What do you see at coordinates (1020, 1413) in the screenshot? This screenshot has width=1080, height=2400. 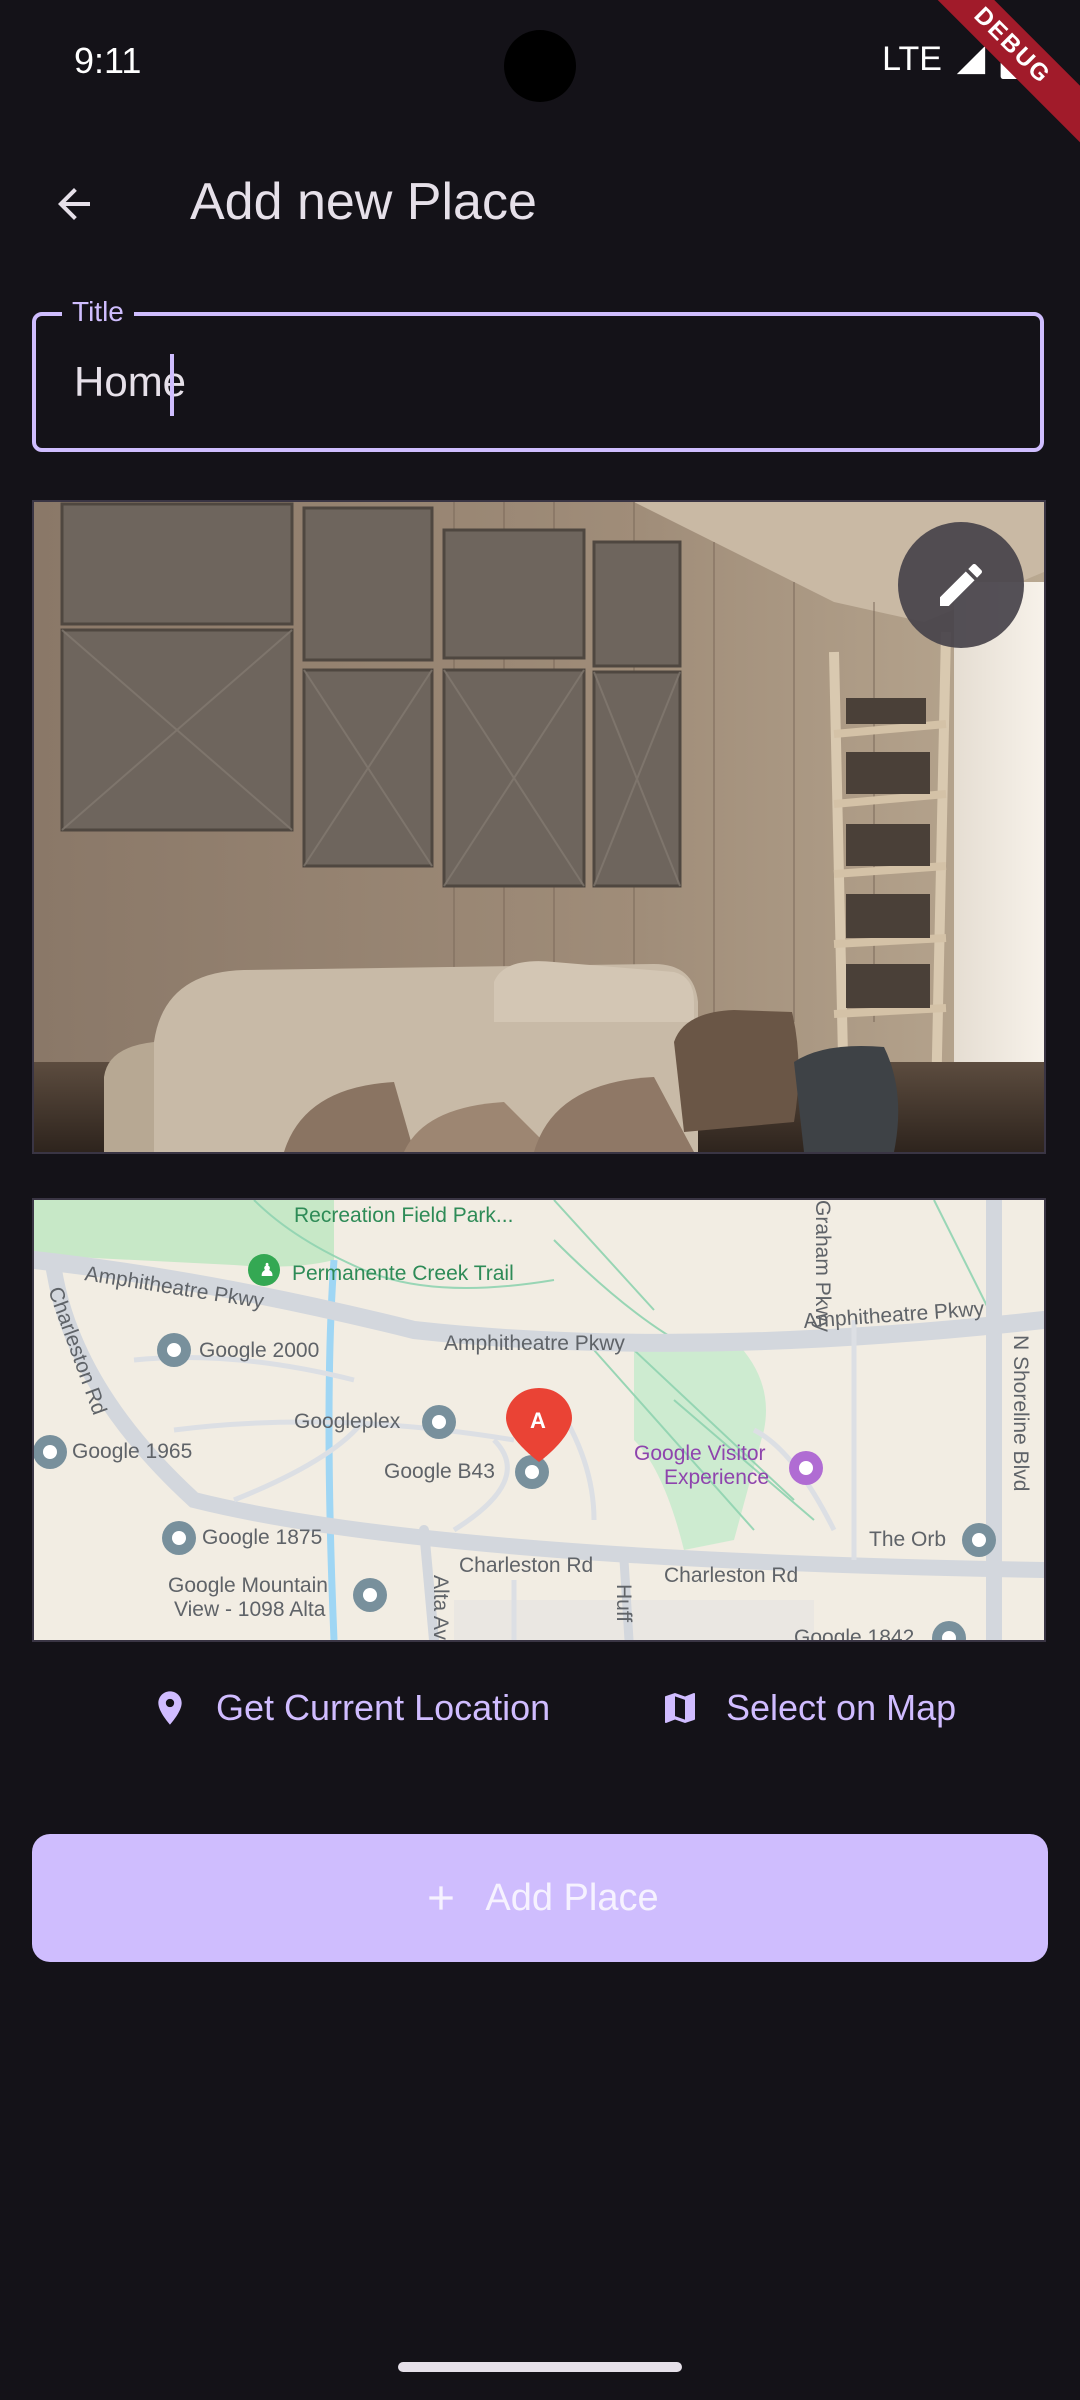 I see `map-label-n-shoreline: N Shoreline Blvd` at bounding box center [1020, 1413].